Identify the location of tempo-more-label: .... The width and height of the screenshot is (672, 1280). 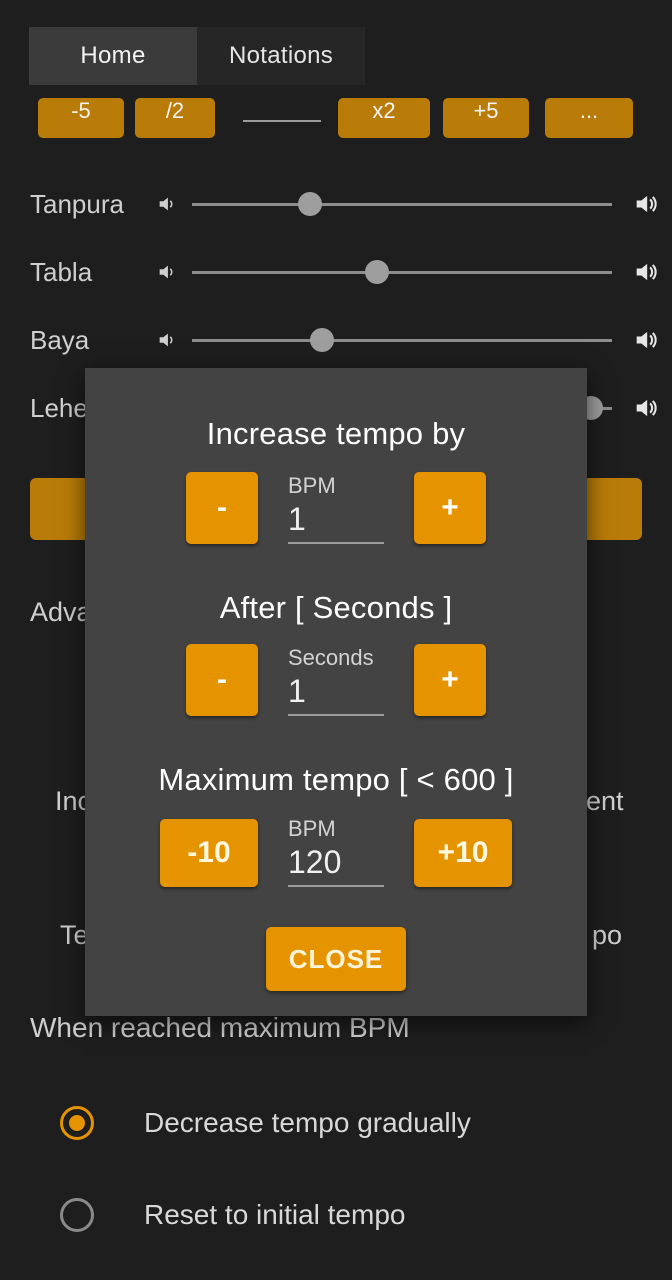
(589, 110).